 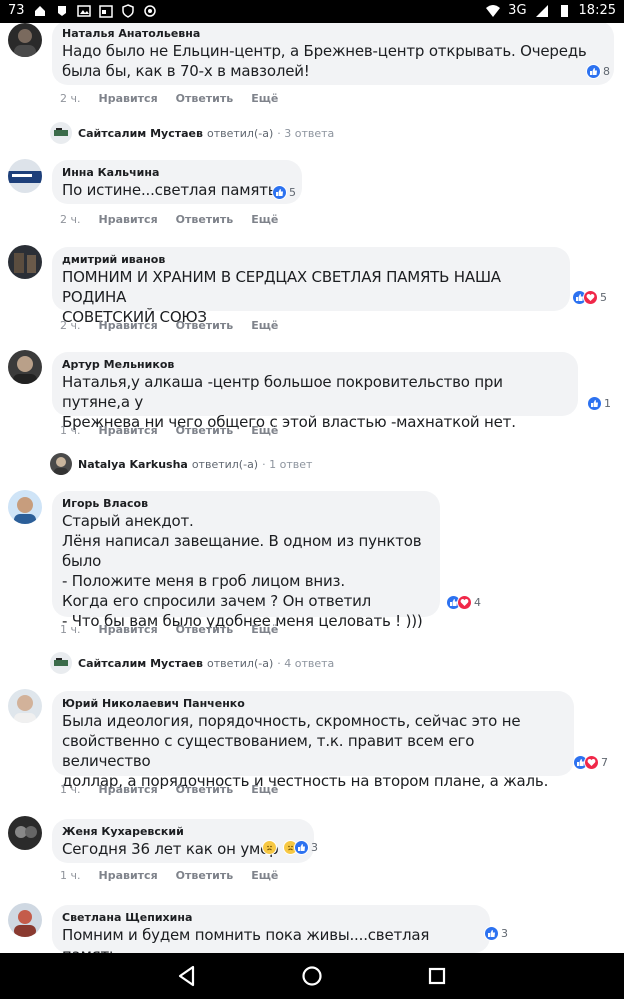 I want to click on view-replies-link: Natalya Karkusha ответил(-а) · 1 ответ, so click(x=181, y=464).